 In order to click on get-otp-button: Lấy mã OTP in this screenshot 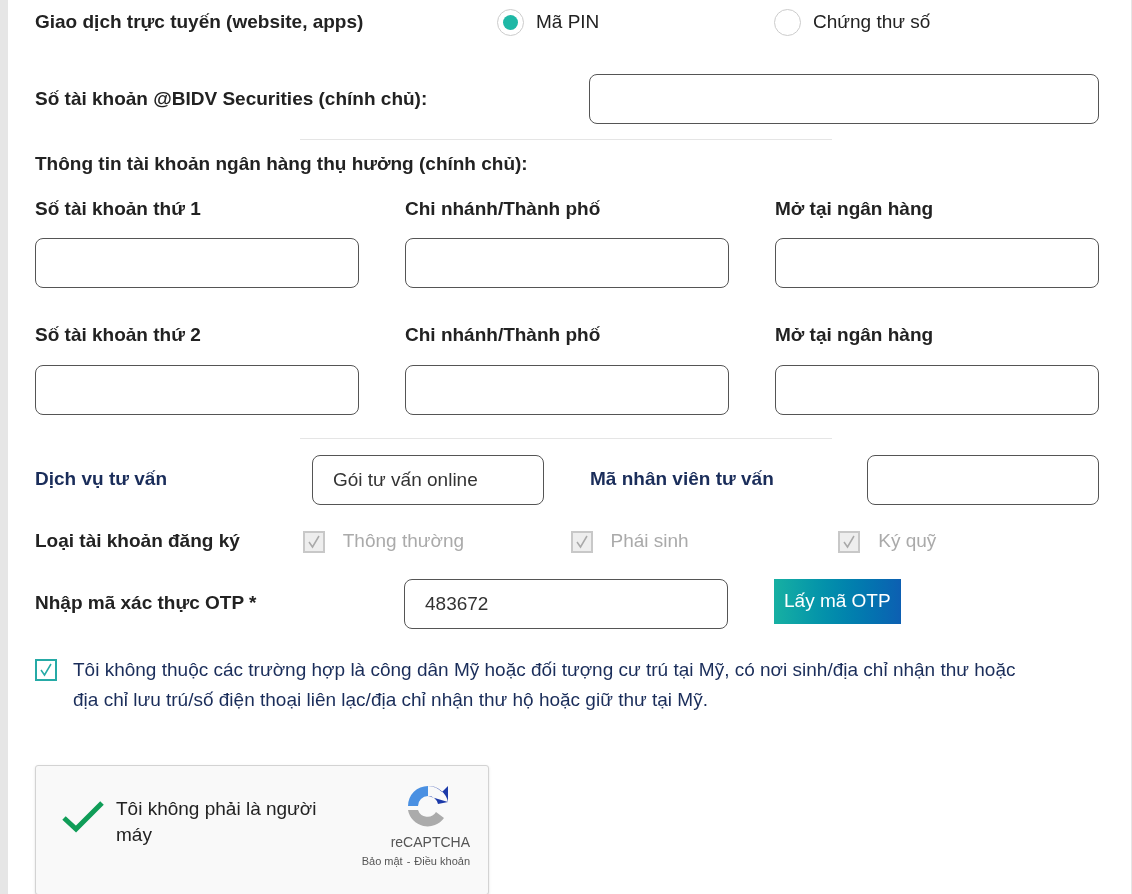, I will do `click(837, 601)`.